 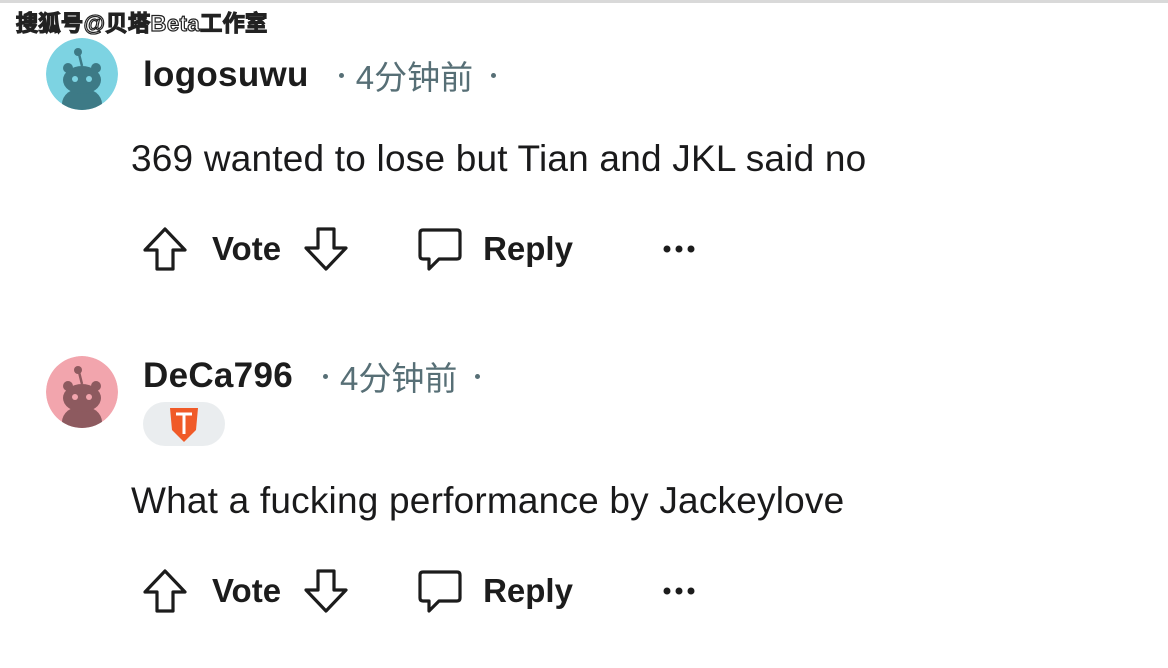 I want to click on top-border, so click(x=584, y=1).